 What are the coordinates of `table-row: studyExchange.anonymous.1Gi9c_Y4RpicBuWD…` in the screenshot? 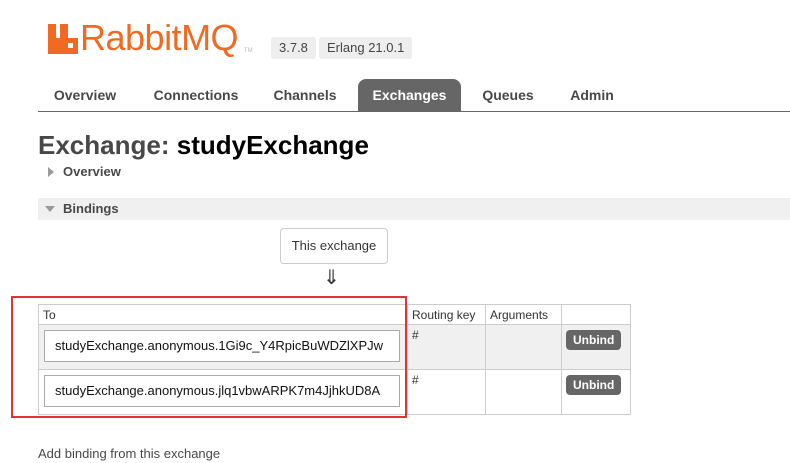 It's located at (334, 347).